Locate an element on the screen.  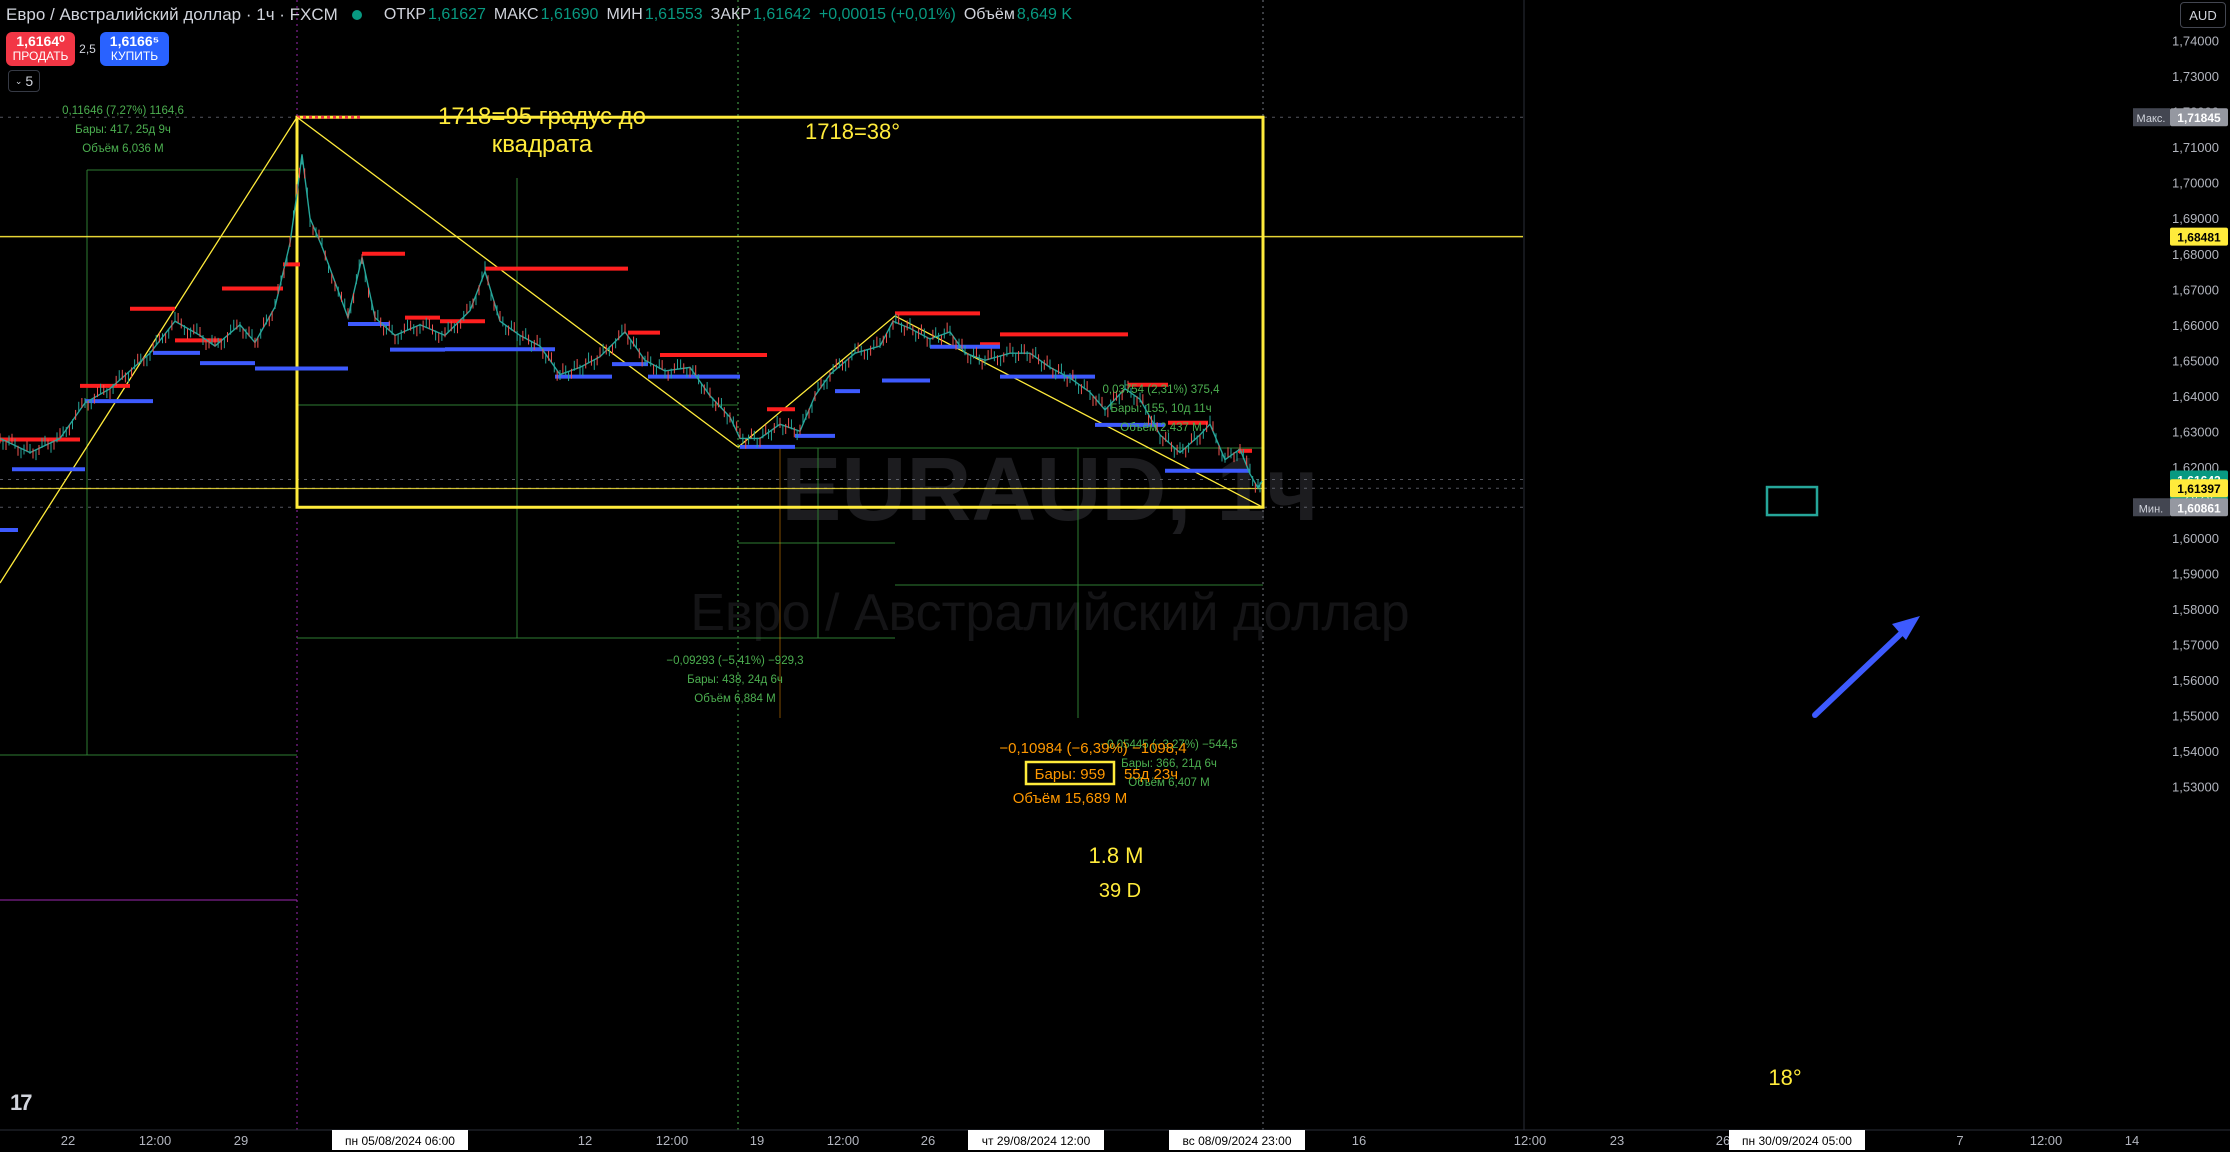
spread-value: 2,5 is located at coordinates (87, 49).